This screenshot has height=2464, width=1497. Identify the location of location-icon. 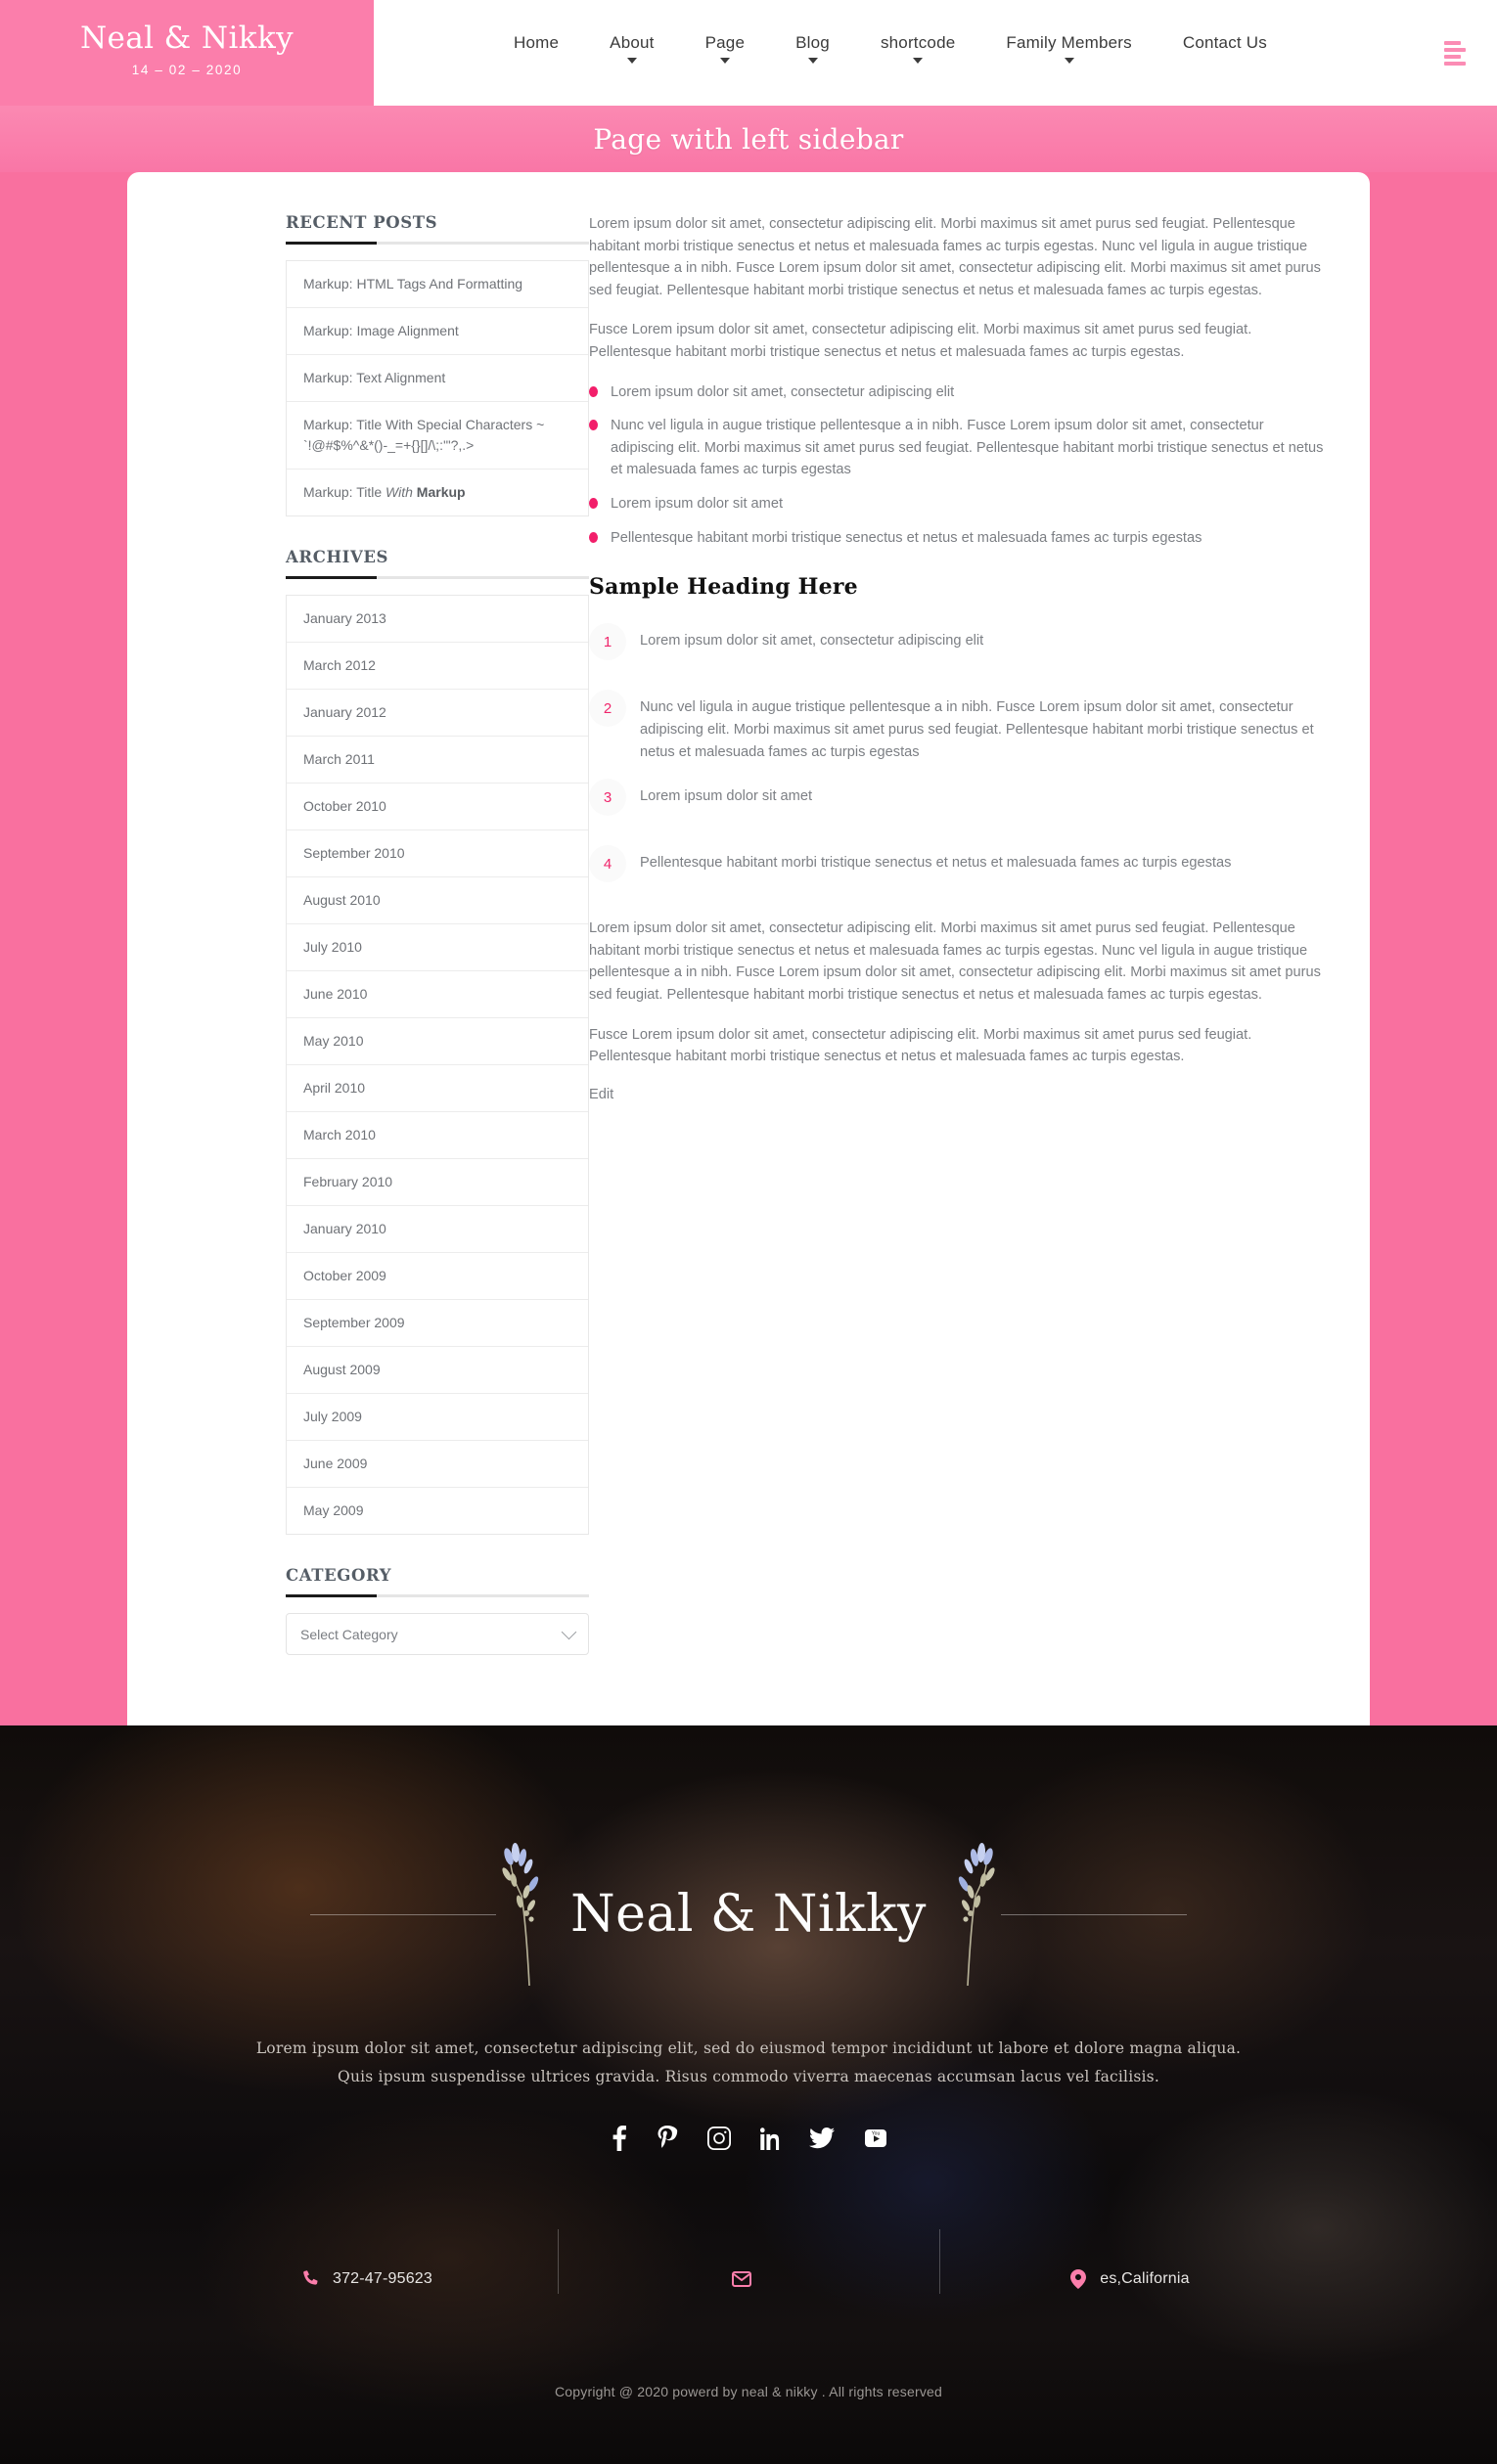
(1078, 2279).